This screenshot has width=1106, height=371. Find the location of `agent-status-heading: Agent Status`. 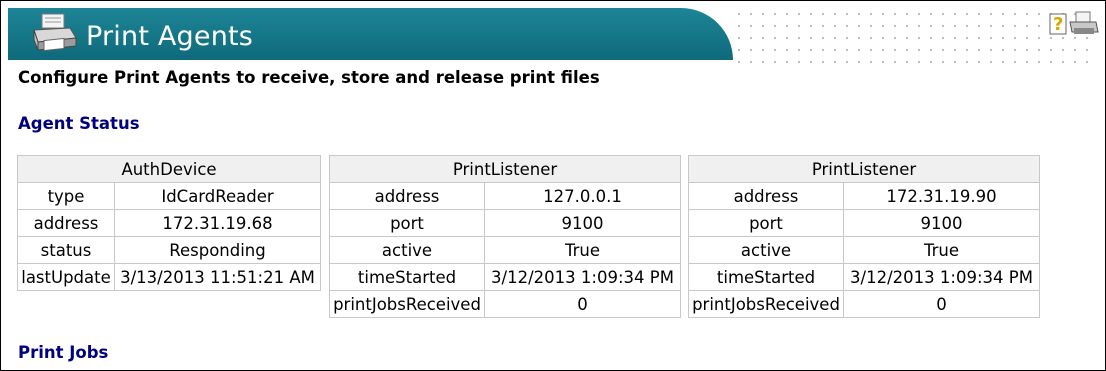

agent-status-heading: Agent Status is located at coordinates (79, 123).